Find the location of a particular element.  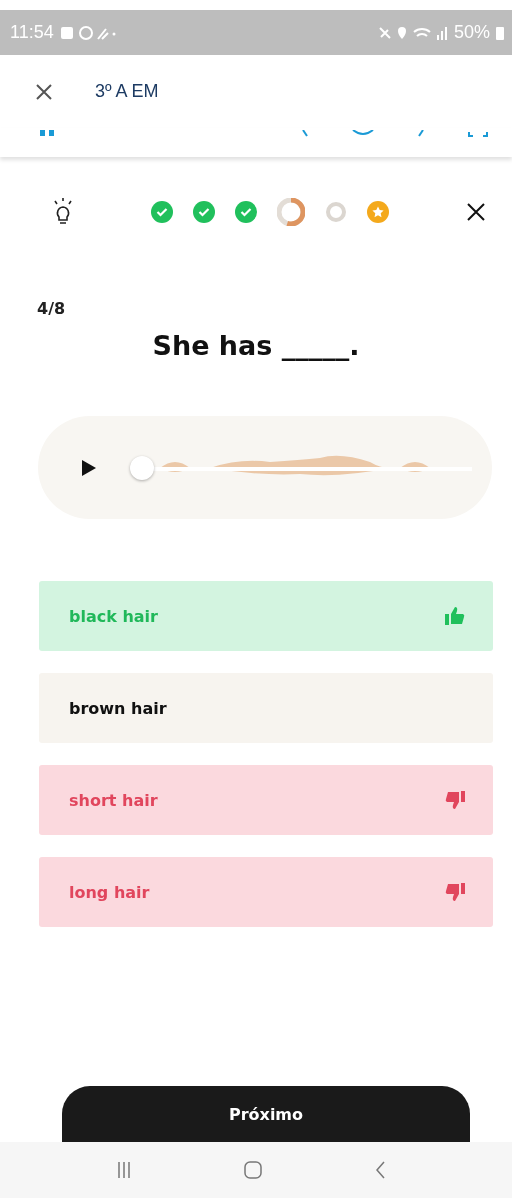

answer-option: long hair is located at coordinates (266, 892).